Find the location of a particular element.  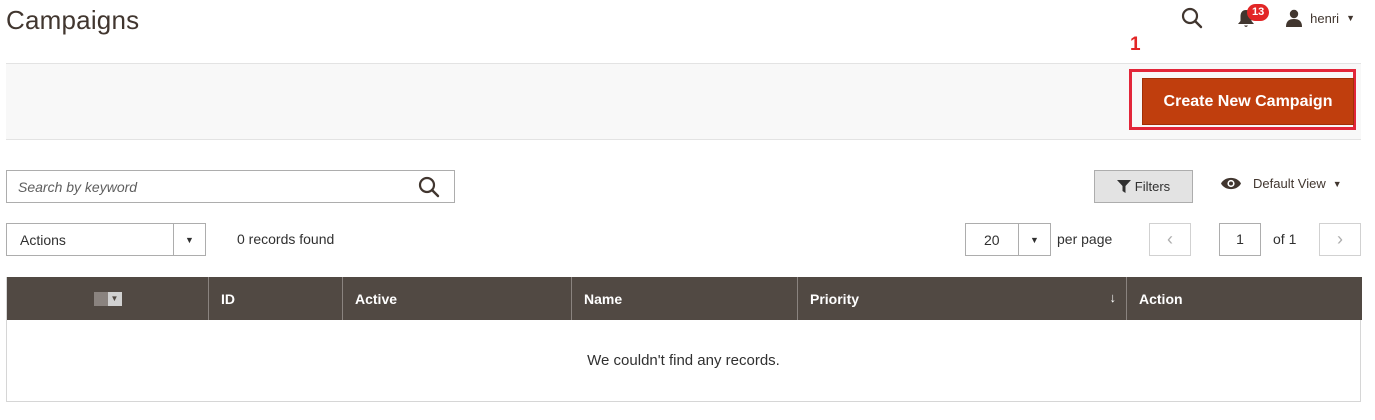

step-callout-number: 1 is located at coordinates (1135, 44).